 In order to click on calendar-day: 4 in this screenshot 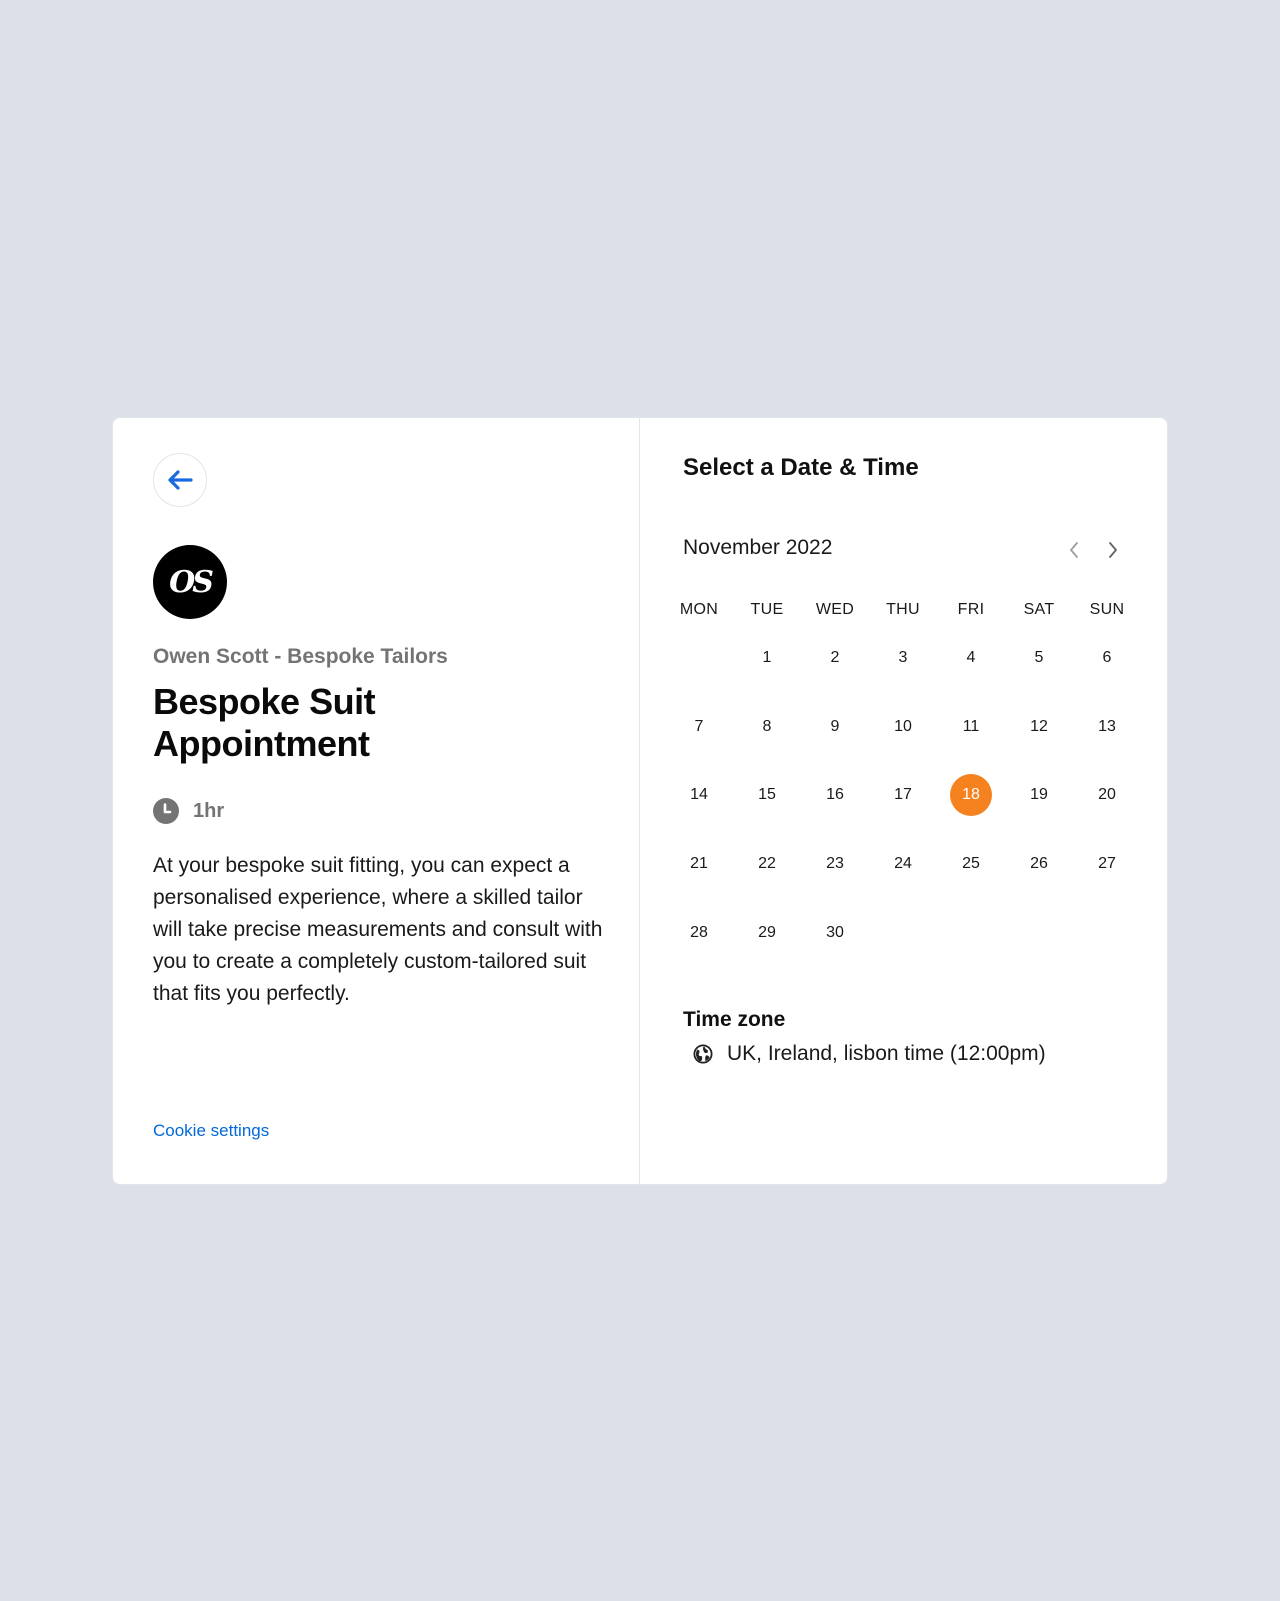, I will do `click(971, 658)`.